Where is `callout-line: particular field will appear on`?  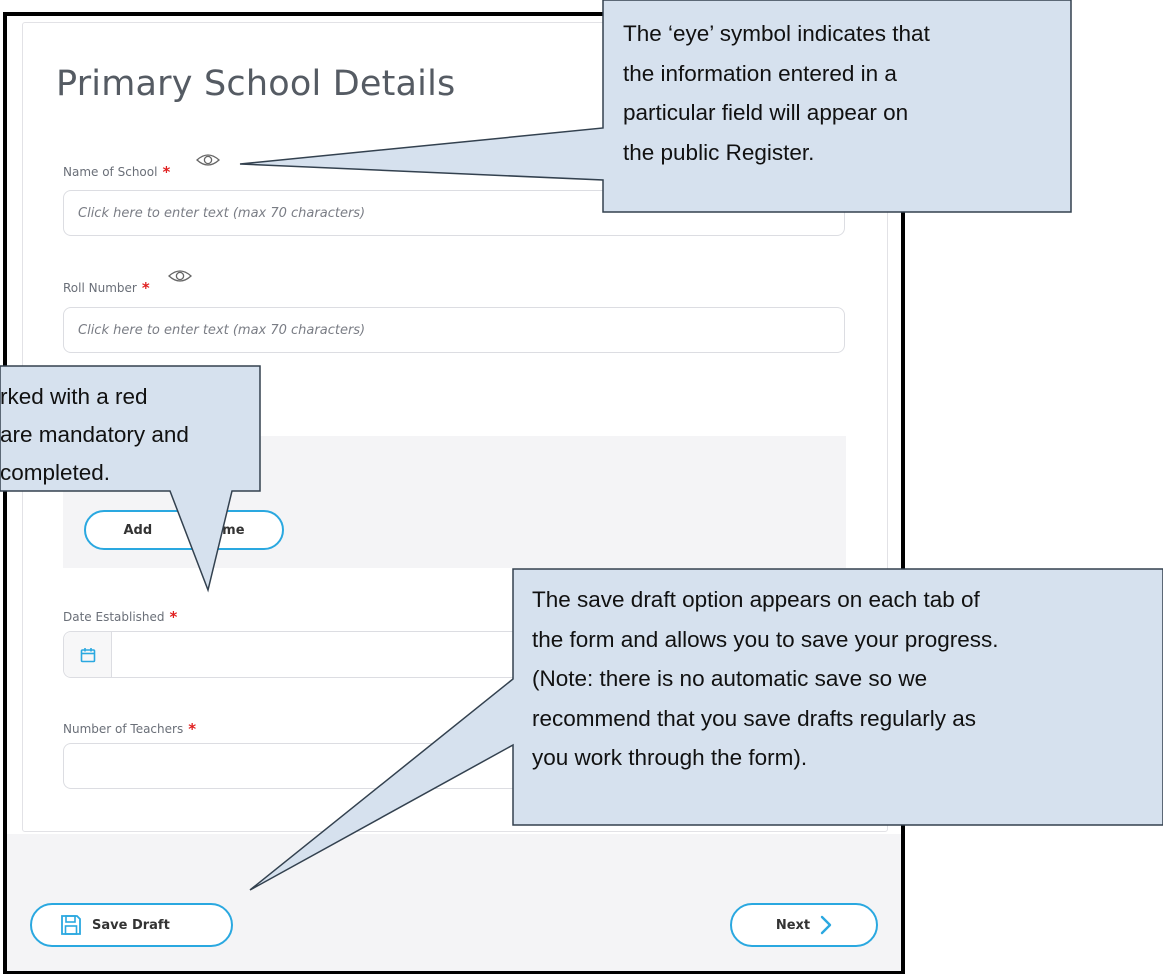
callout-line: particular field will appear on is located at coordinates (766, 112).